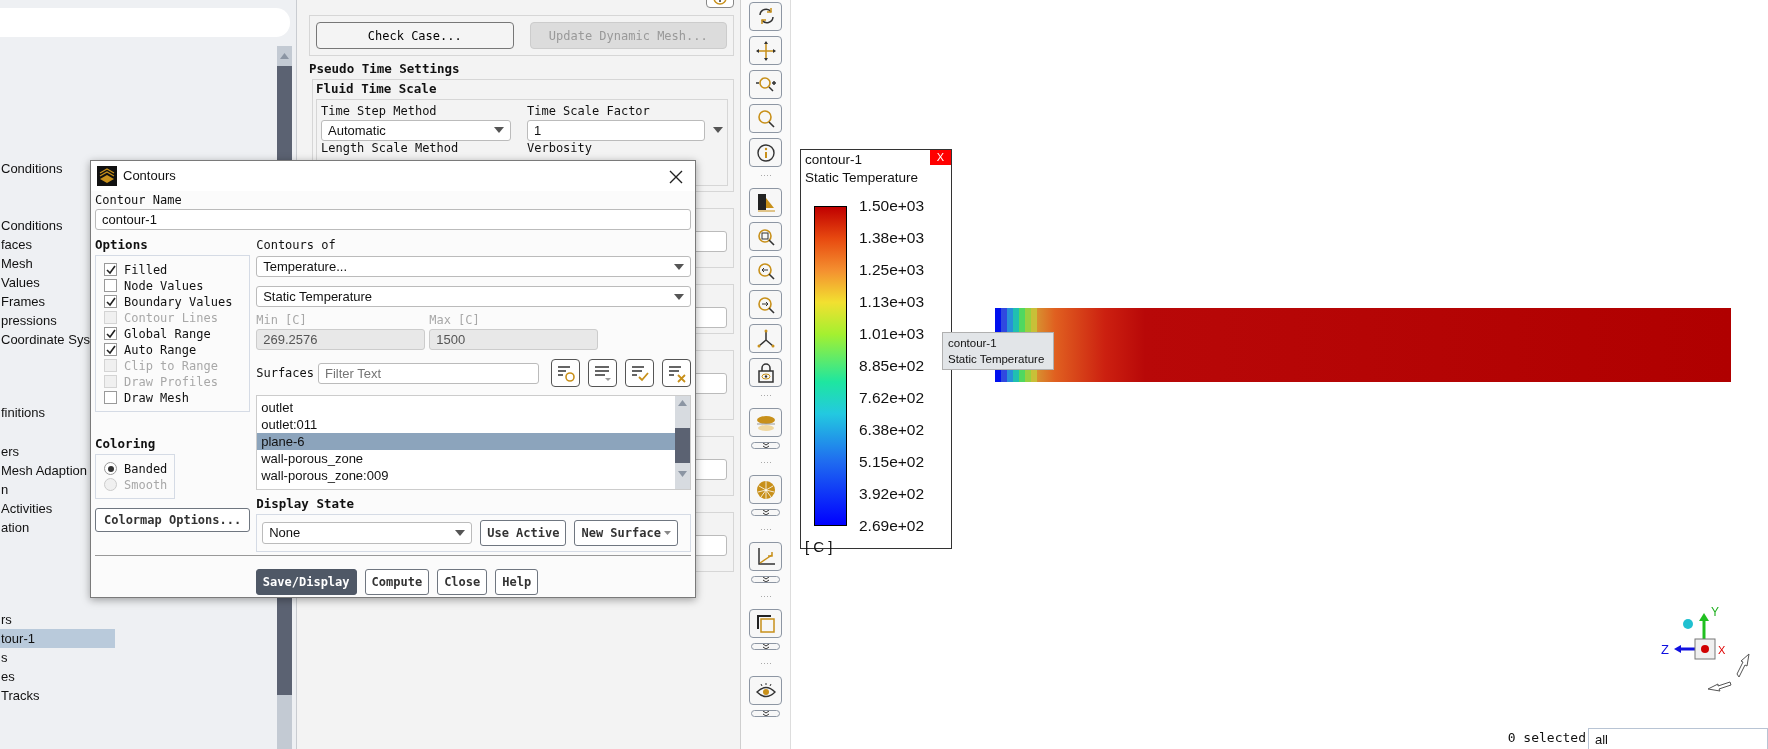 This screenshot has width=1768, height=749. Describe the element at coordinates (466, 475) in the screenshot. I see `list-item: wall-porous_zone:009` at that location.